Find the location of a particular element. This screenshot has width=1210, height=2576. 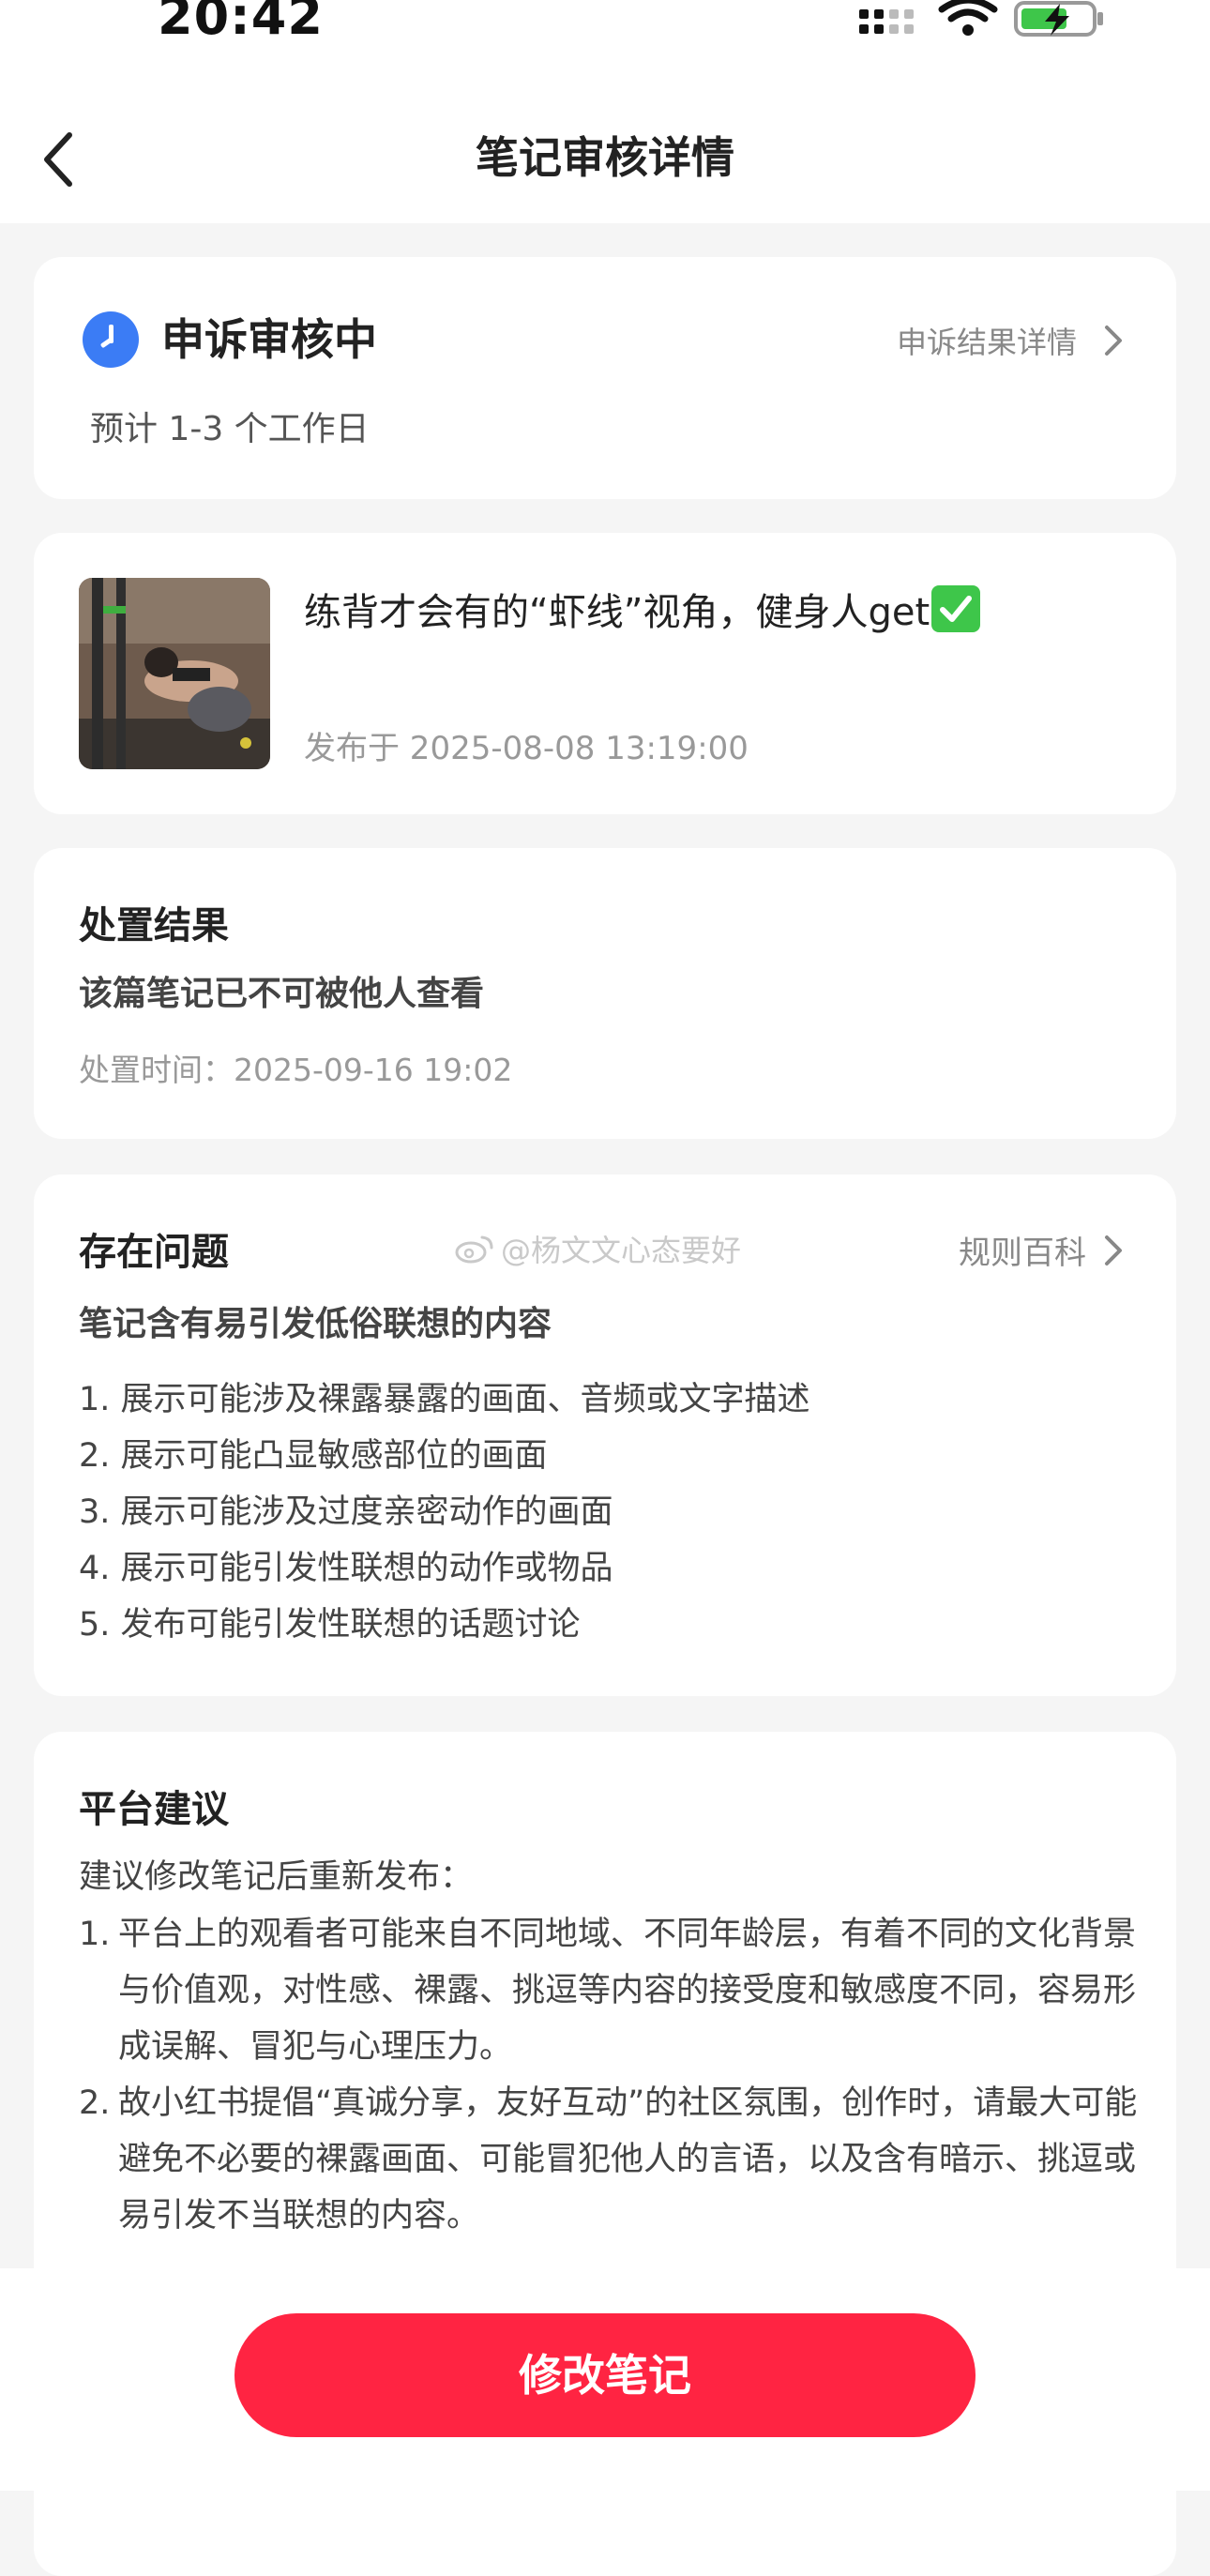

list-number: 1. is located at coordinates (95, 1934).